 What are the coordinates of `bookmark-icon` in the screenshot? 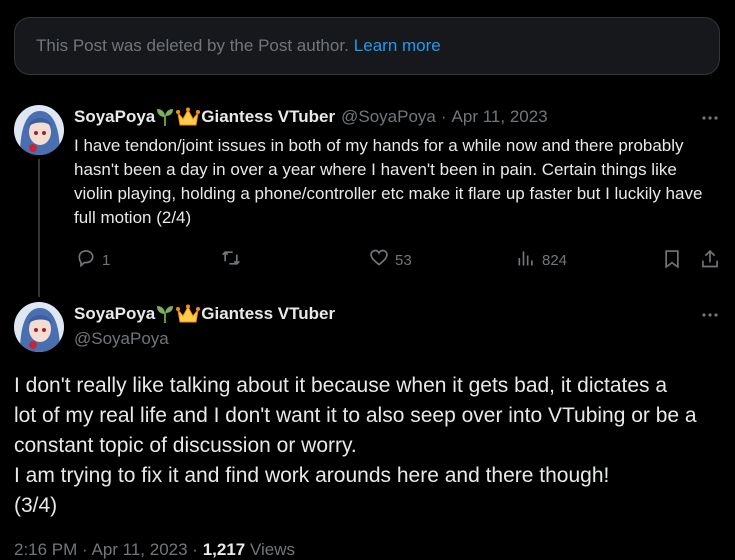 It's located at (672, 261).